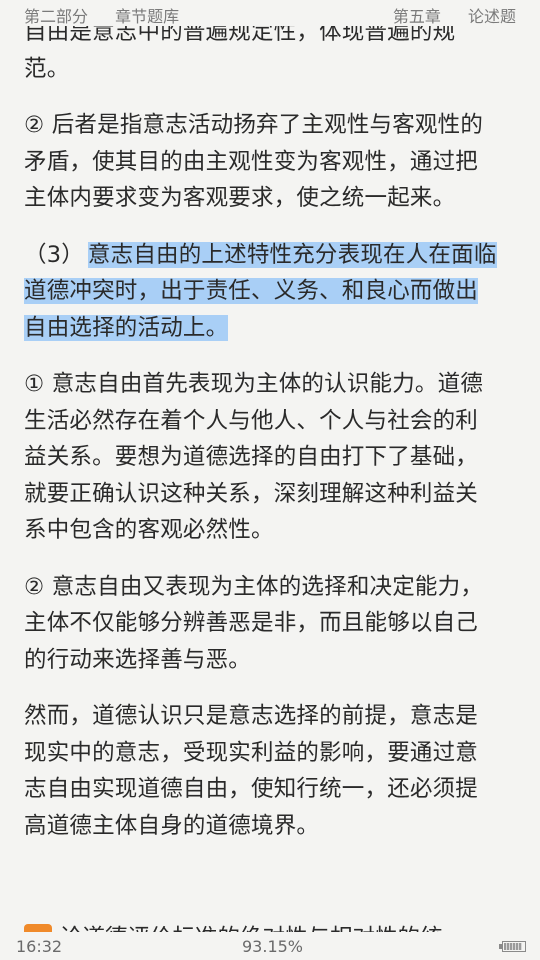 The width and height of the screenshot is (540, 960). Describe the element at coordinates (149, 530) in the screenshot. I see `text-line: 系中包含的客观必然性。` at that location.